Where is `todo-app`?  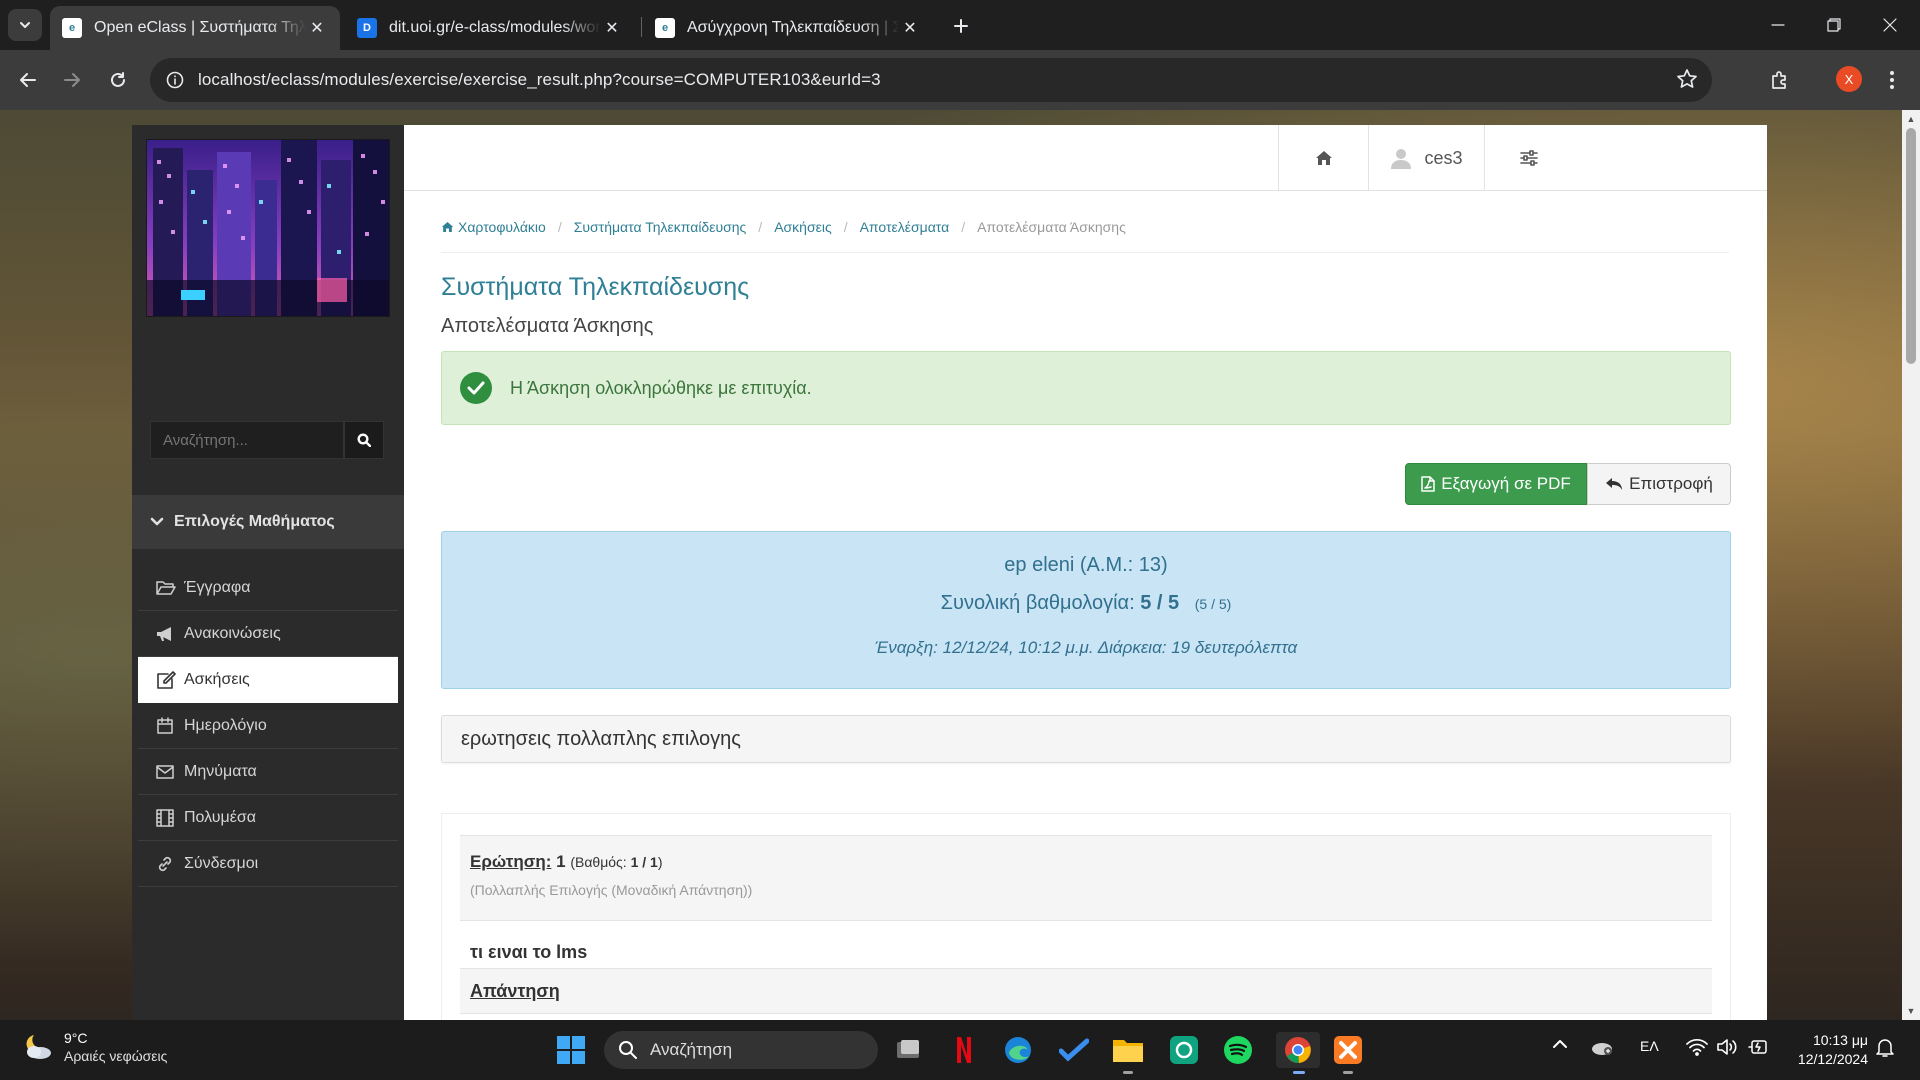
todo-app is located at coordinates (1074, 1050).